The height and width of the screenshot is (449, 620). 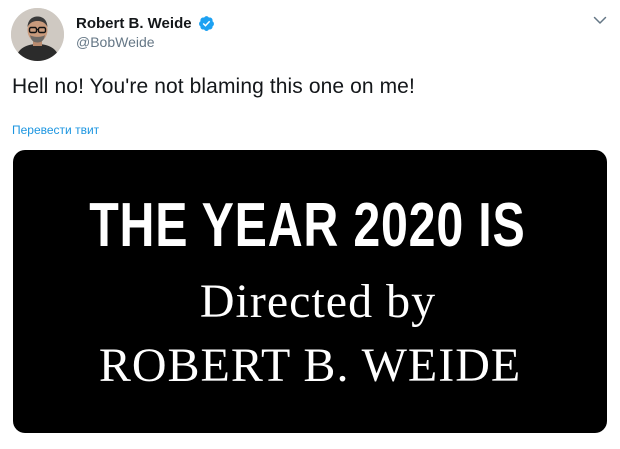 I want to click on media-headline: THE YEAR 2020 IS, so click(x=307, y=225).